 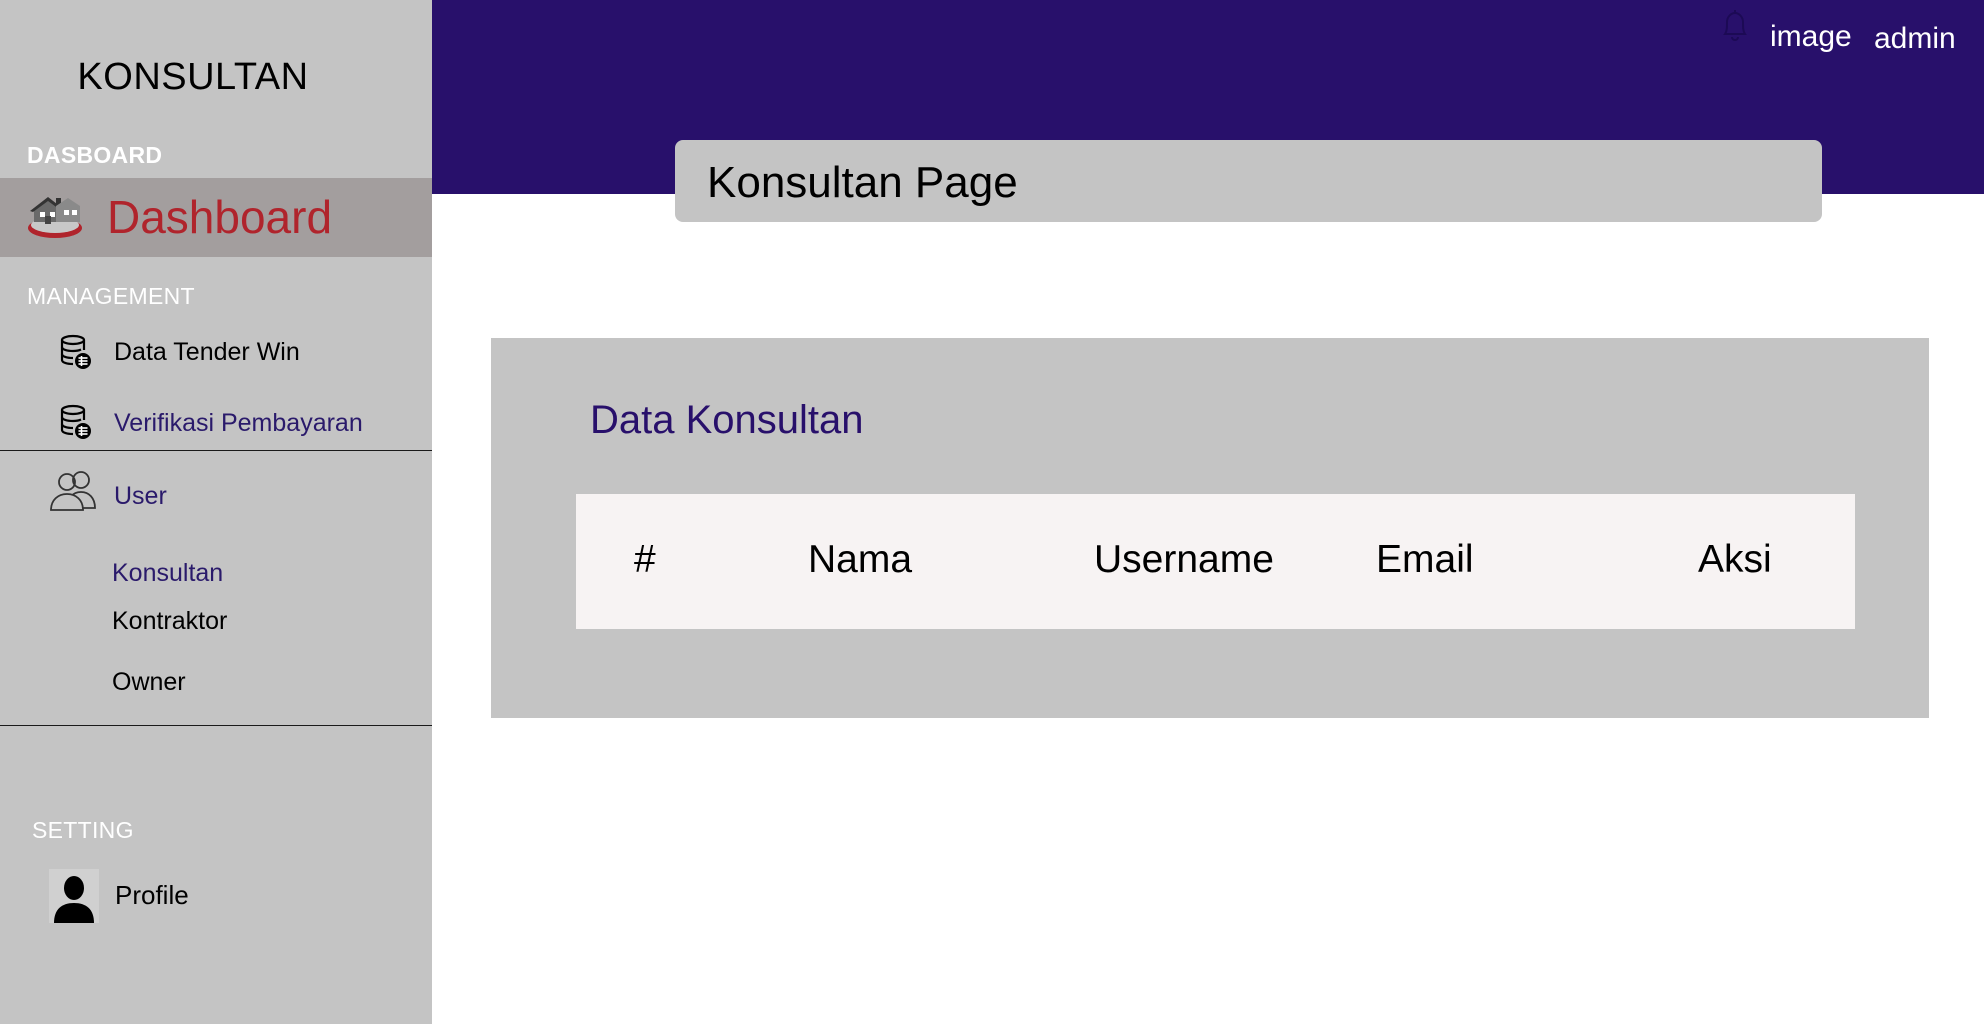 I want to click on page-title: Konsultan Page, so click(x=862, y=182).